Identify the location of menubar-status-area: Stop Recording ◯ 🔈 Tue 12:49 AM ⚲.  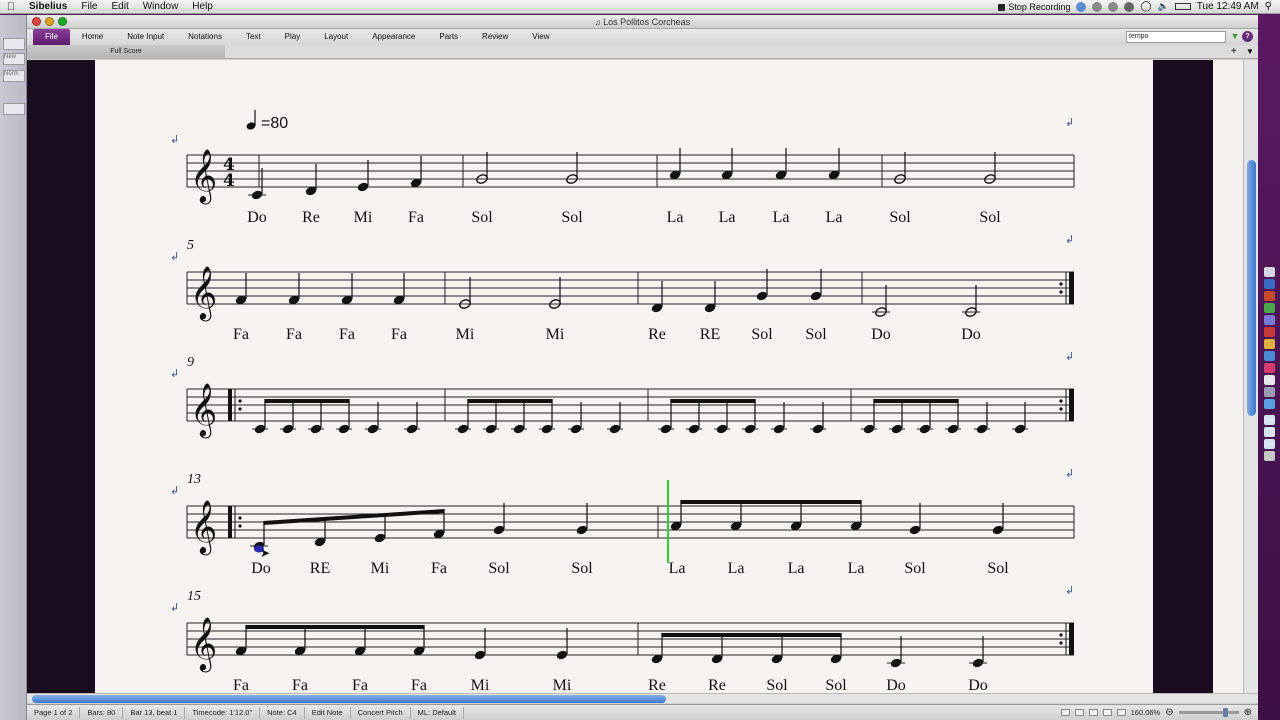
(1139, 6).